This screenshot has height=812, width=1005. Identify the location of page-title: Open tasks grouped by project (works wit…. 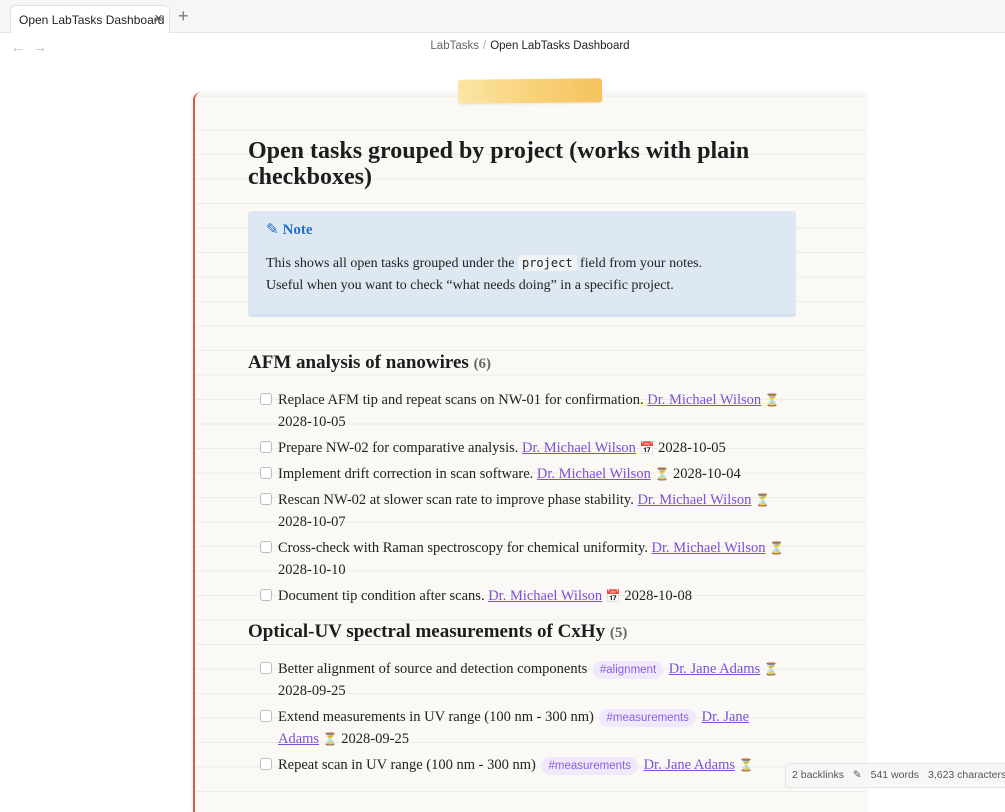
(499, 164).